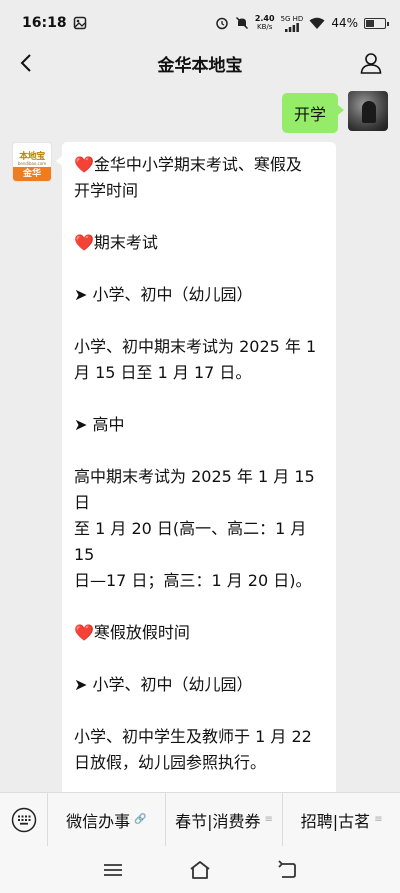 Image resolution: width=400 pixels, height=893 pixels. Describe the element at coordinates (264, 27) in the screenshot. I see `speed-unit: KB/s` at that location.